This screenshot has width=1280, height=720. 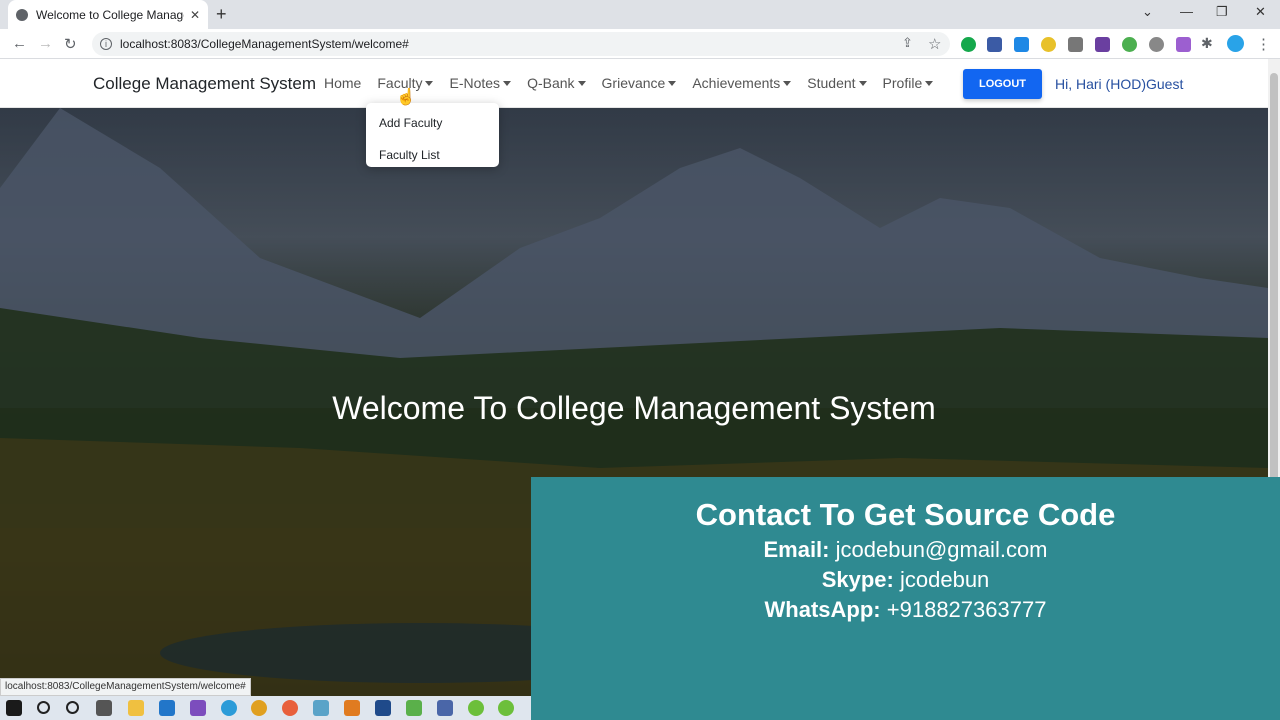 What do you see at coordinates (857, 579) in the screenshot?
I see `skype-label: Skype:` at bounding box center [857, 579].